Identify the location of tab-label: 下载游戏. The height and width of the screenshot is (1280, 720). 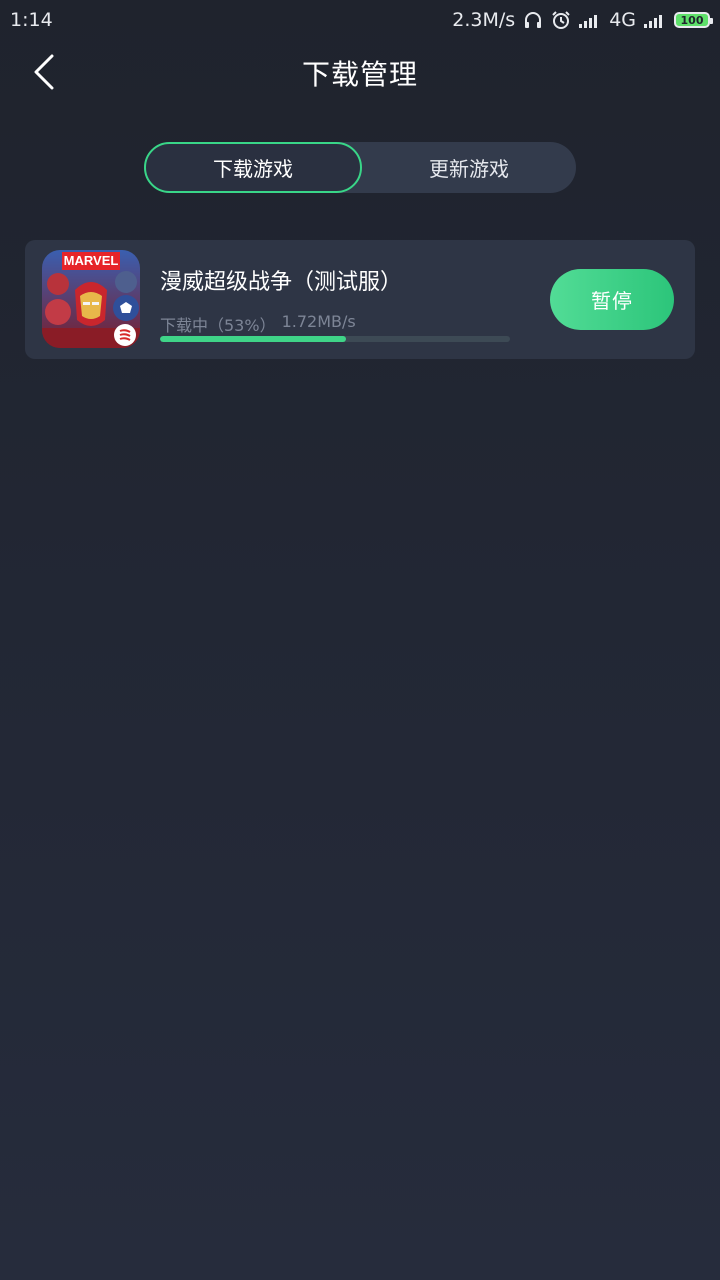
(253, 169).